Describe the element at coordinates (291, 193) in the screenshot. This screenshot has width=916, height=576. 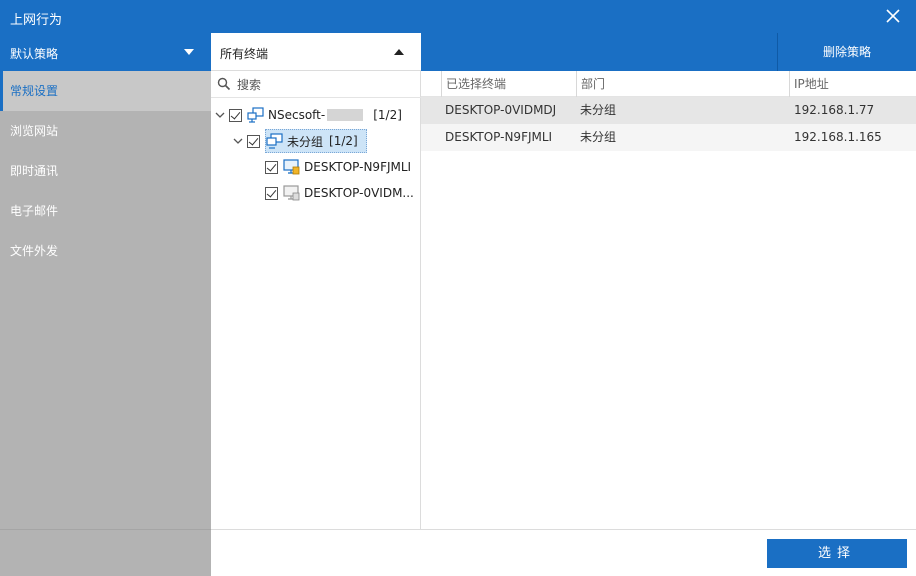
I see `computer-offline-icon` at that location.